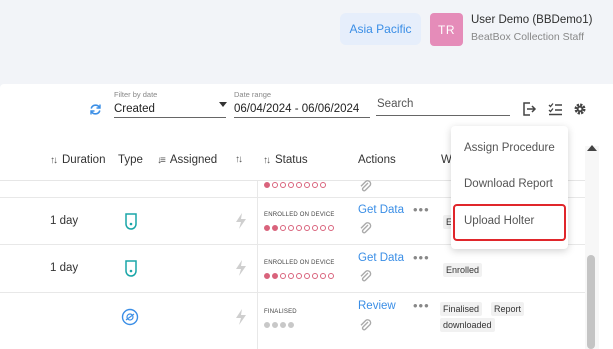  What do you see at coordinates (164, 109) in the screenshot?
I see `filter-by-date-select: Created` at bounding box center [164, 109].